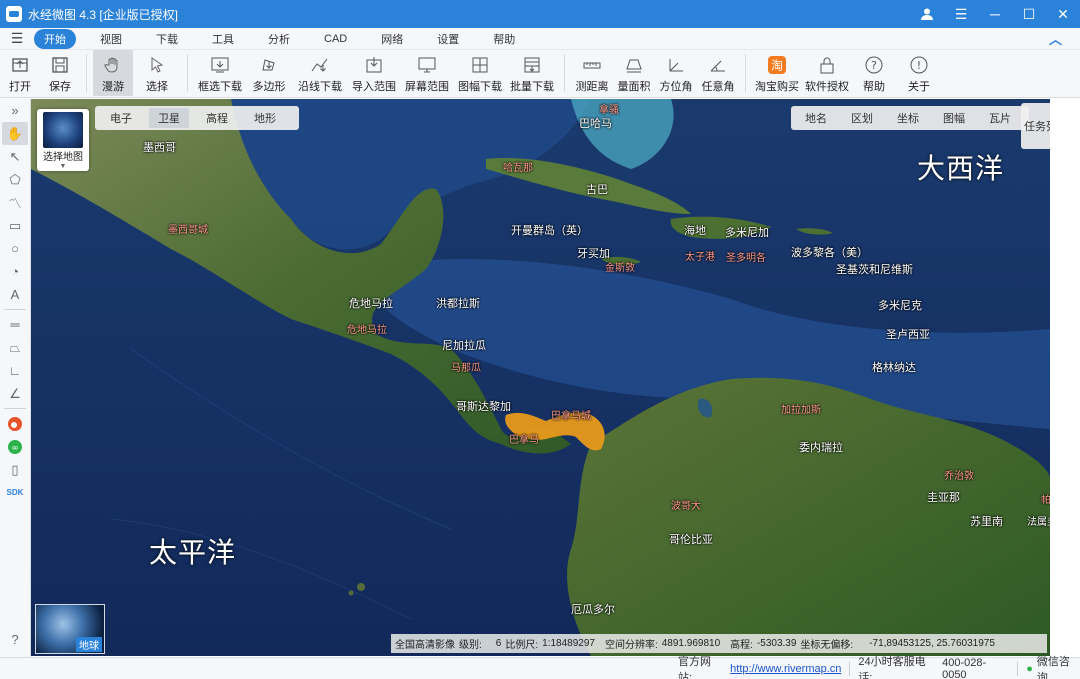 The image size is (1080, 679). Describe the element at coordinates (15, 110) in the screenshot. I see `expand-icon: »` at that location.